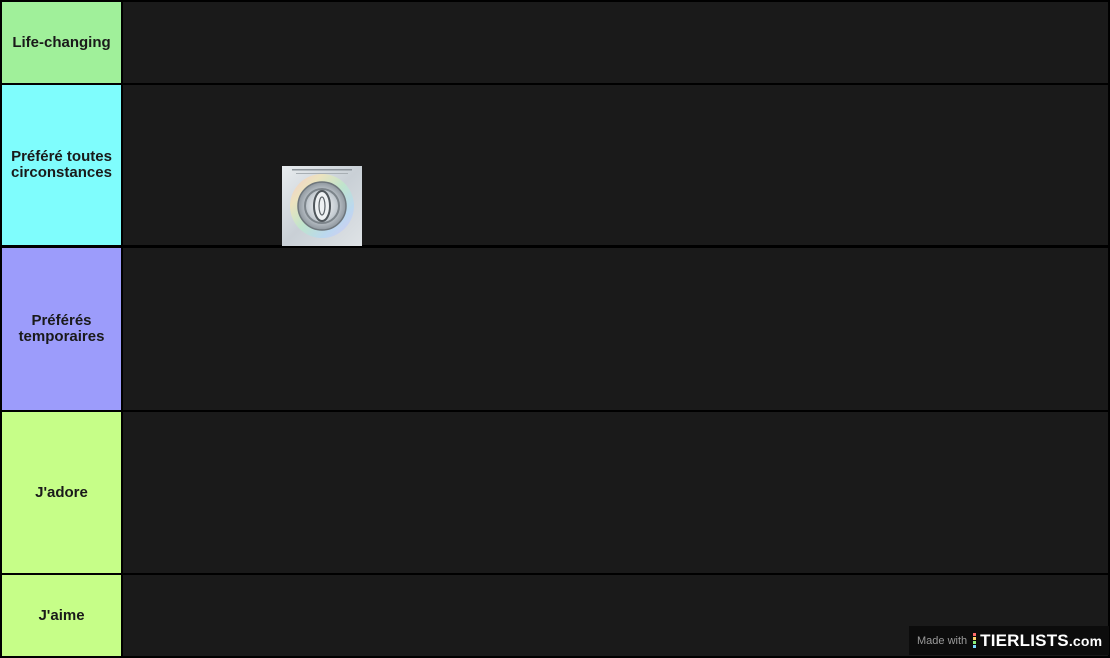  Describe the element at coordinates (942, 640) in the screenshot. I see `made-with-label: Made with` at that location.